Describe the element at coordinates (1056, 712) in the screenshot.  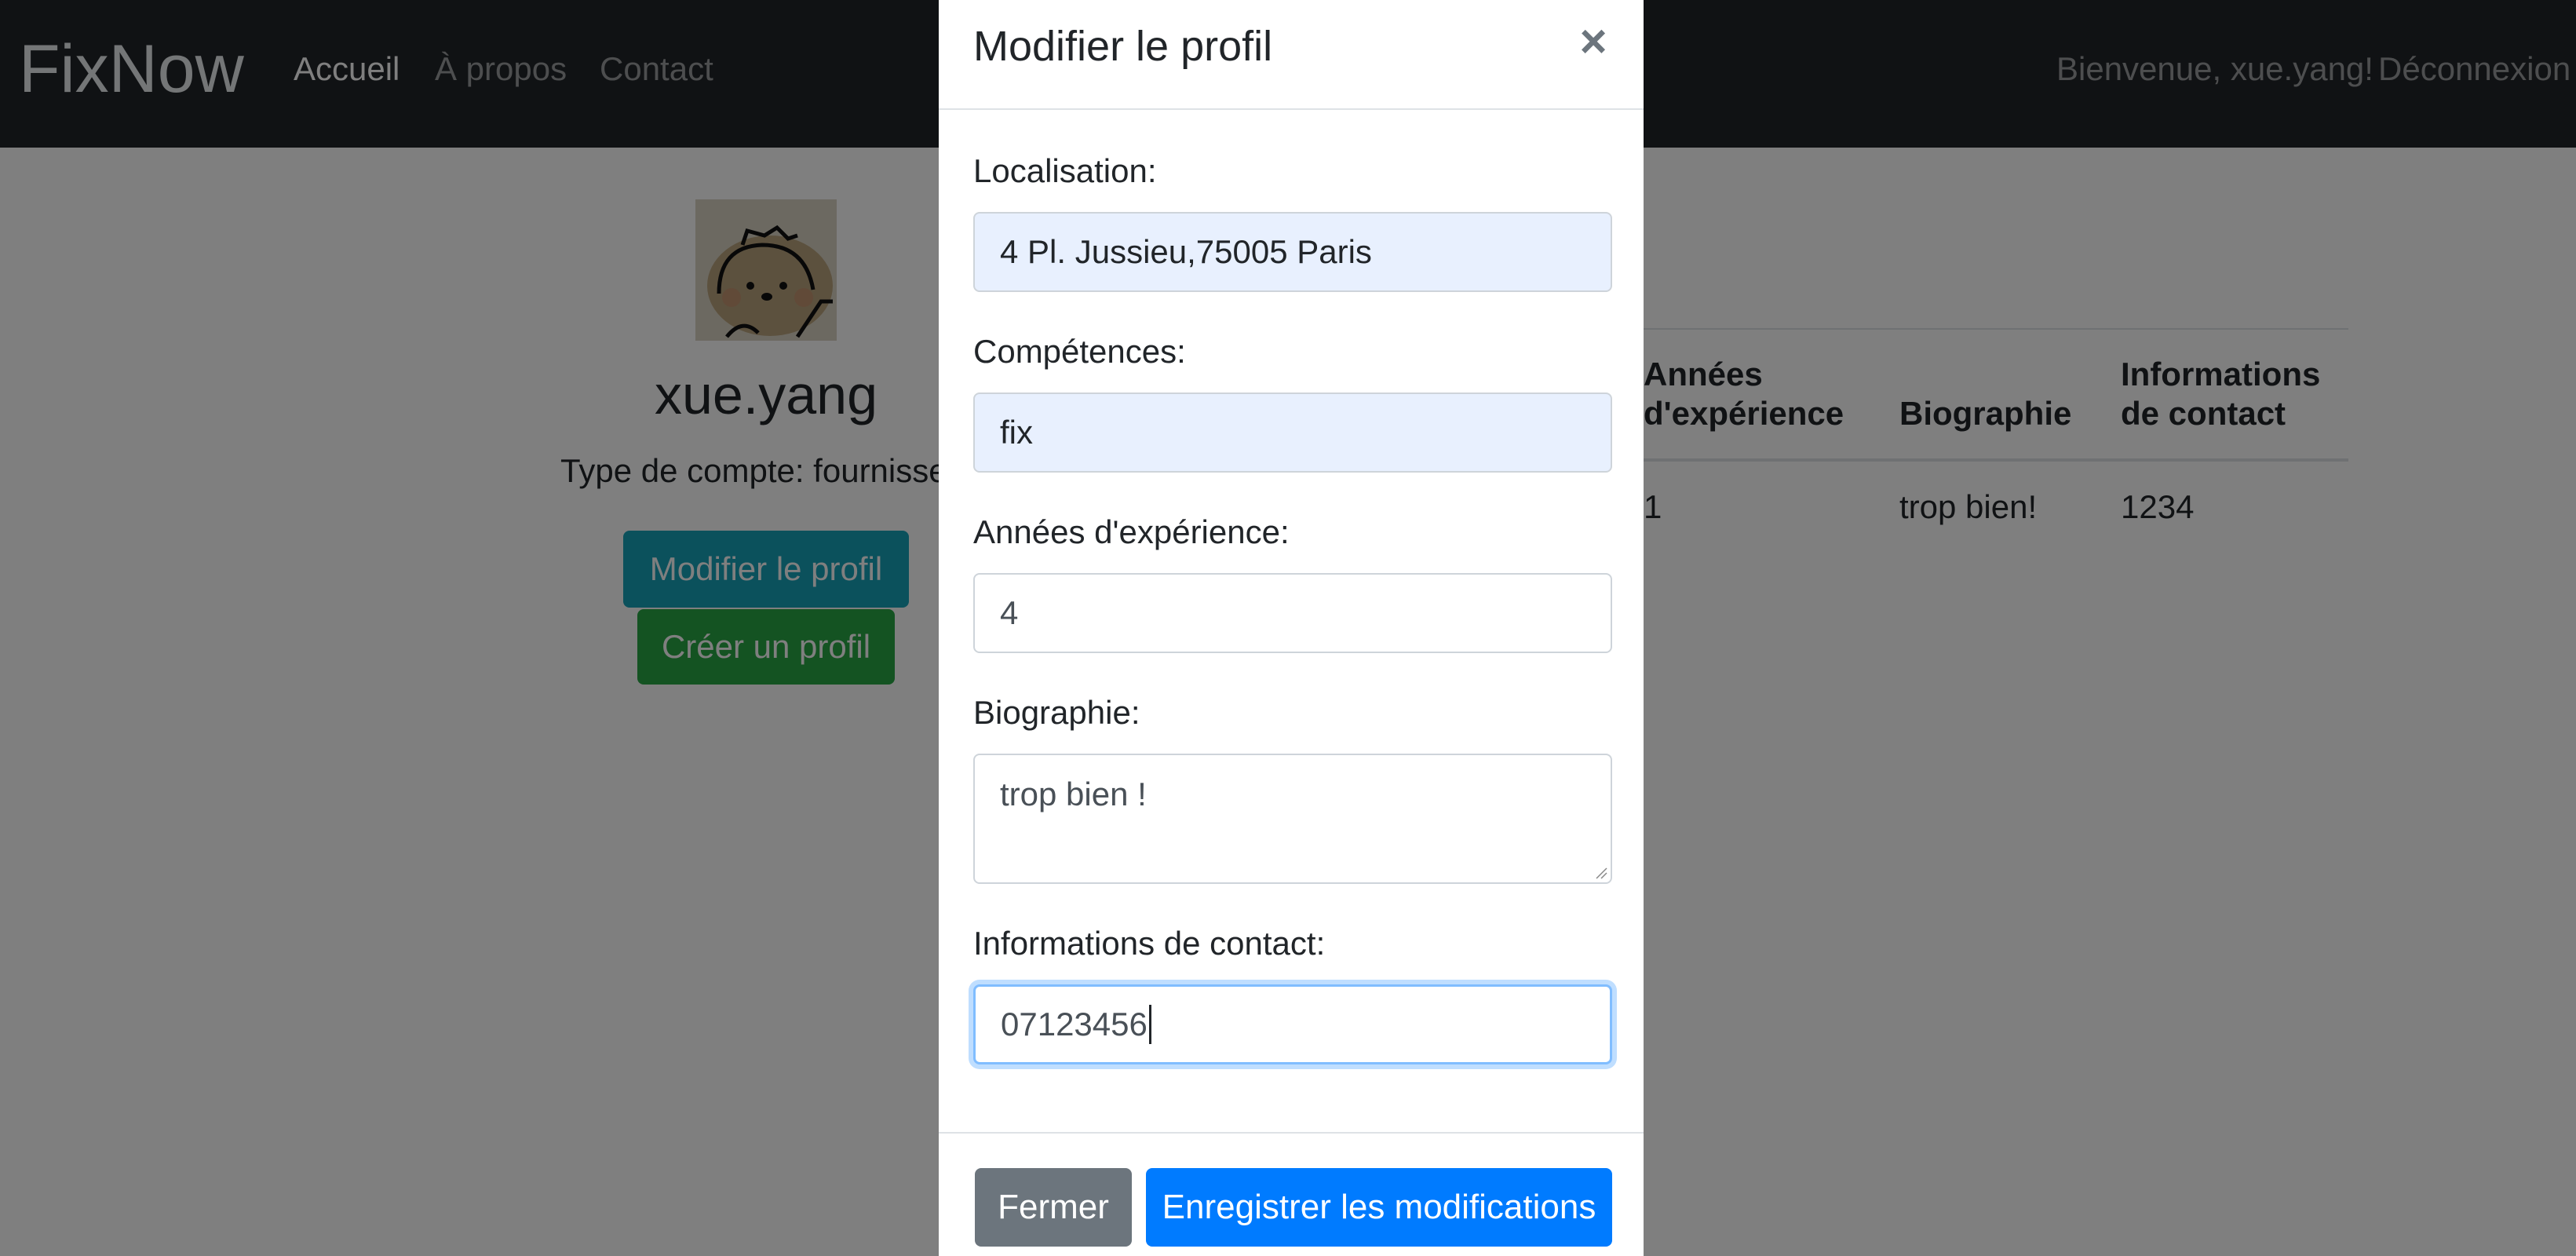
I see `bio-label: Biographie:` at that location.